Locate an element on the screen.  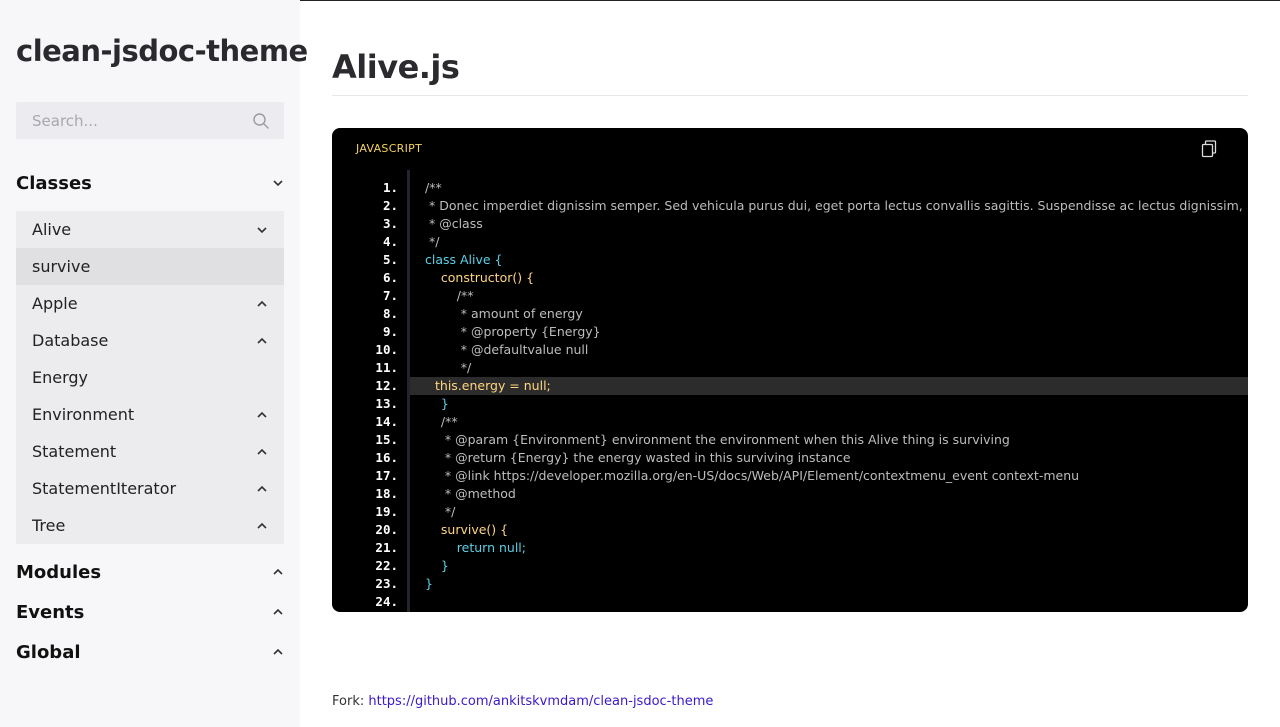
line-number: 3. is located at coordinates (390, 223).